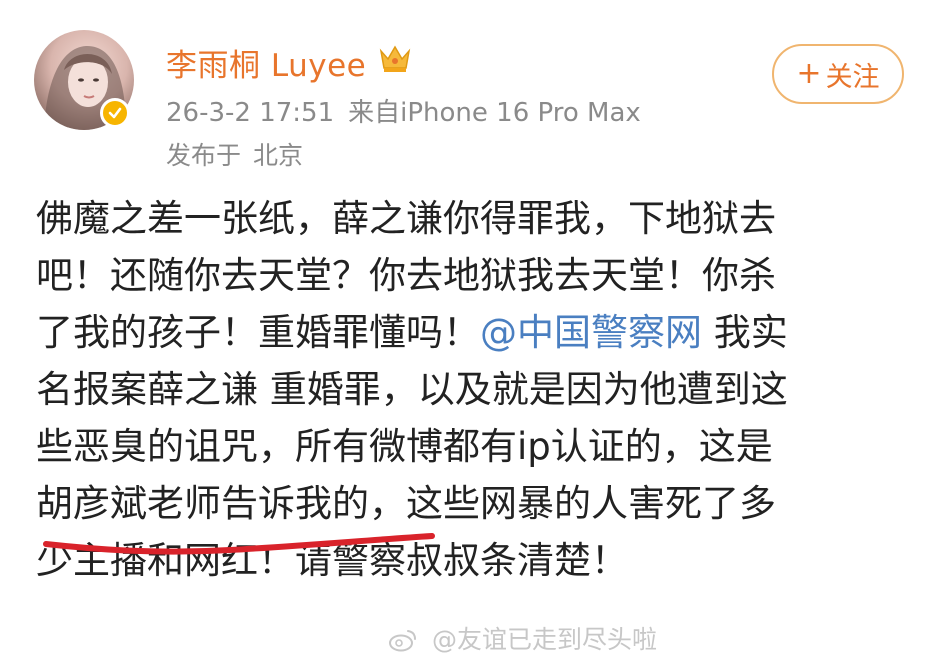  What do you see at coordinates (239, 544) in the screenshot?
I see `red-underline-annotation` at bounding box center [239, 544].